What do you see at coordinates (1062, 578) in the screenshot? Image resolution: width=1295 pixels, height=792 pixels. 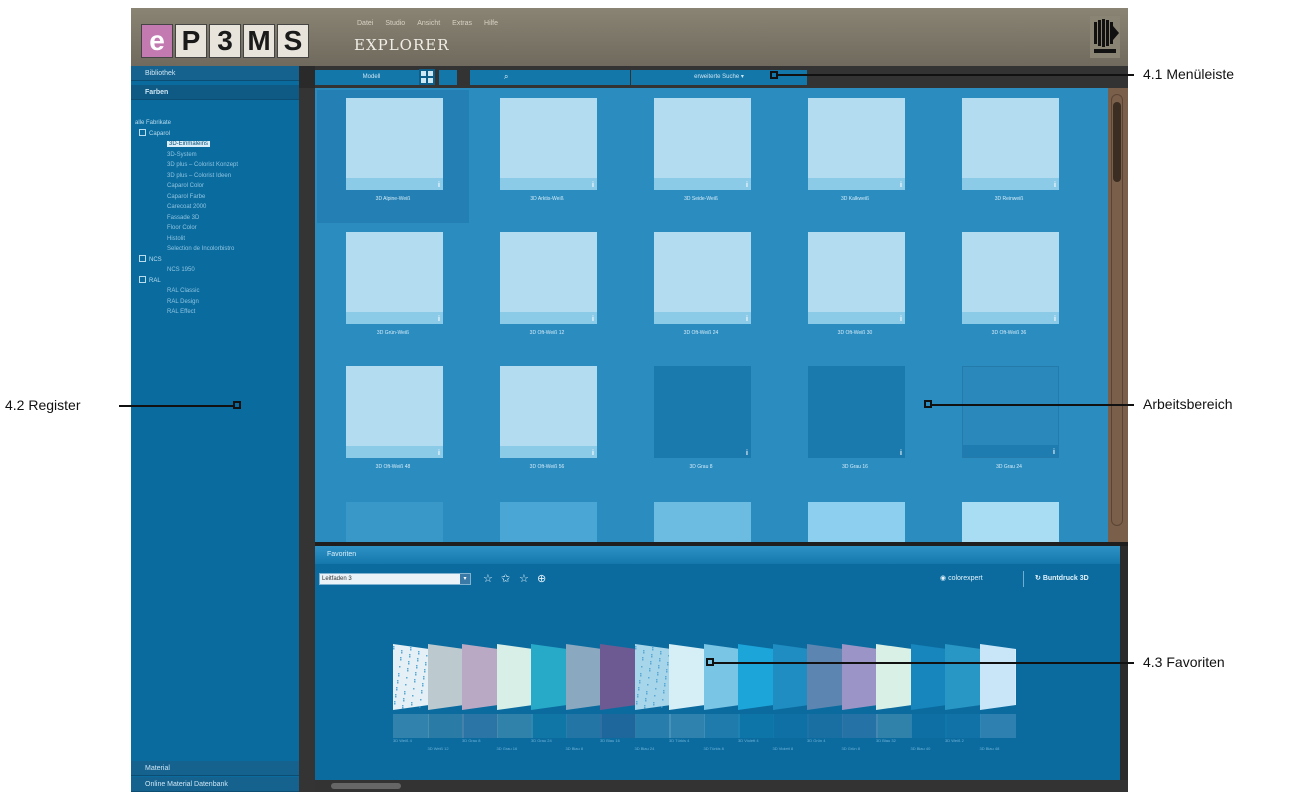 I see `buntdruck-button: ↻ Buntdruck 3D` at bounding box center [1062, 578].